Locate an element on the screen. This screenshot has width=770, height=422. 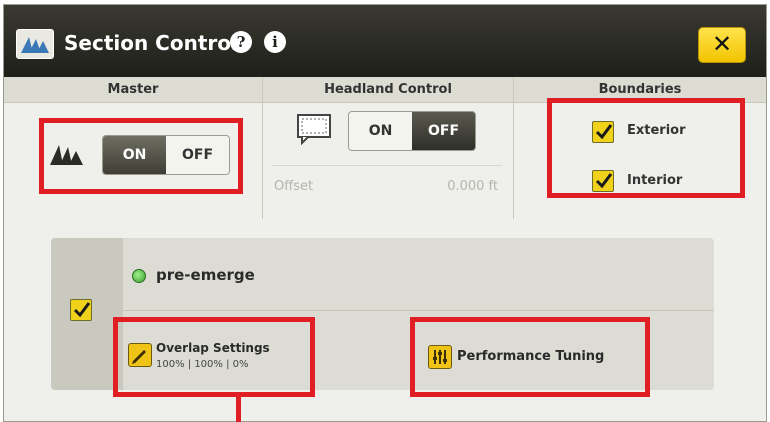
row-divider is located at coordinates (418, 310).